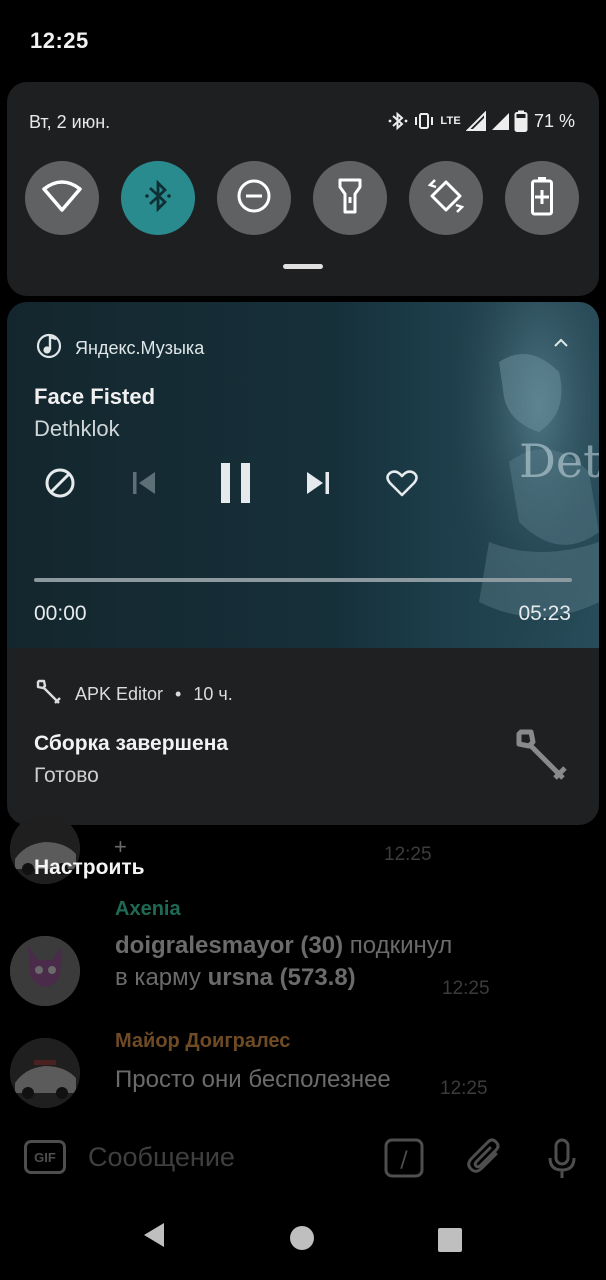 Image resolution: width=606 pixels, height=1280 pixels. I want to click on svg-text: Det, so click(559, 461).